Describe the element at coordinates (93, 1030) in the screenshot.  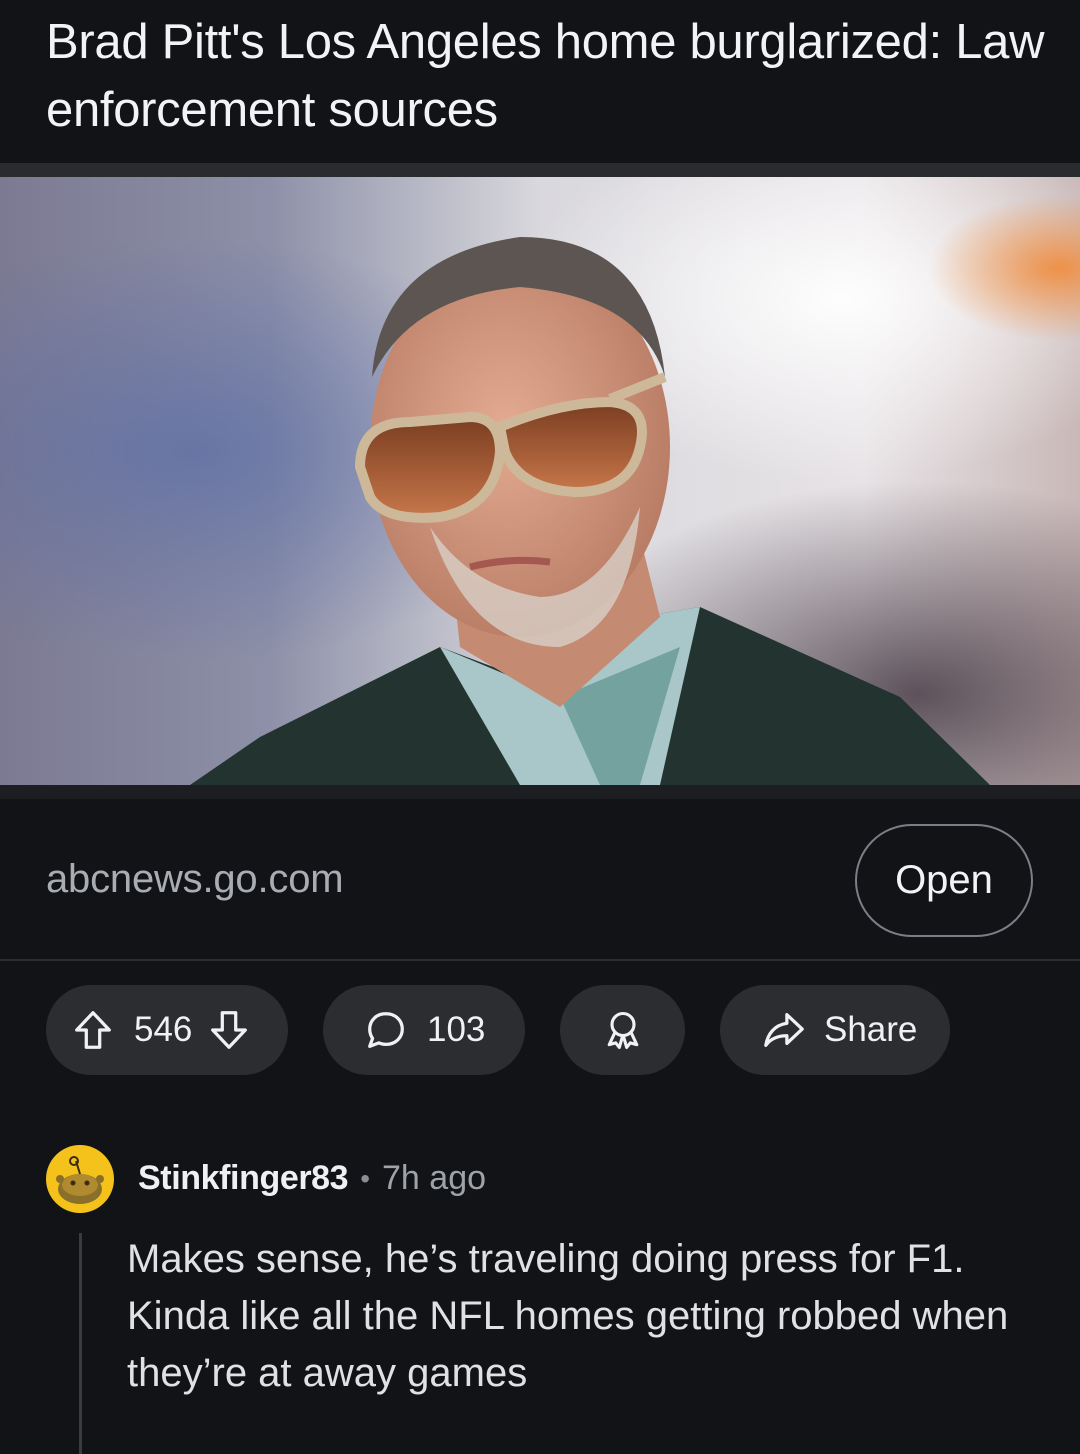
I see `upvote-arrow-icon` at that location.